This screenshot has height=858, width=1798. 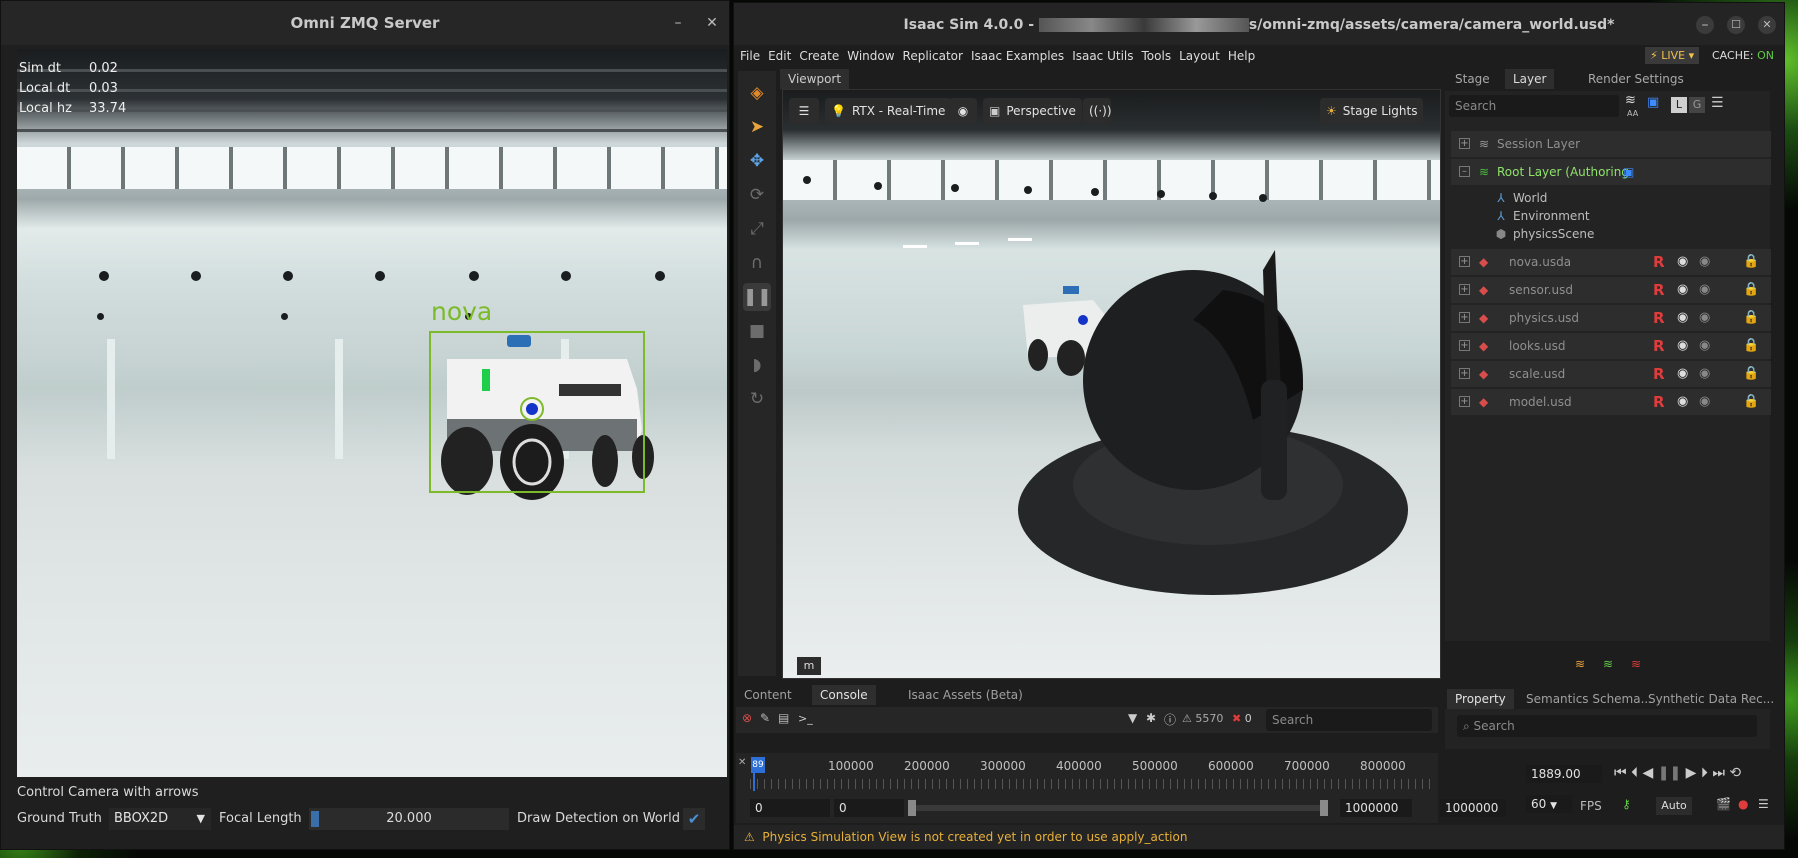 I want to click on menu-help: Help, so click(x=1241, y=56).